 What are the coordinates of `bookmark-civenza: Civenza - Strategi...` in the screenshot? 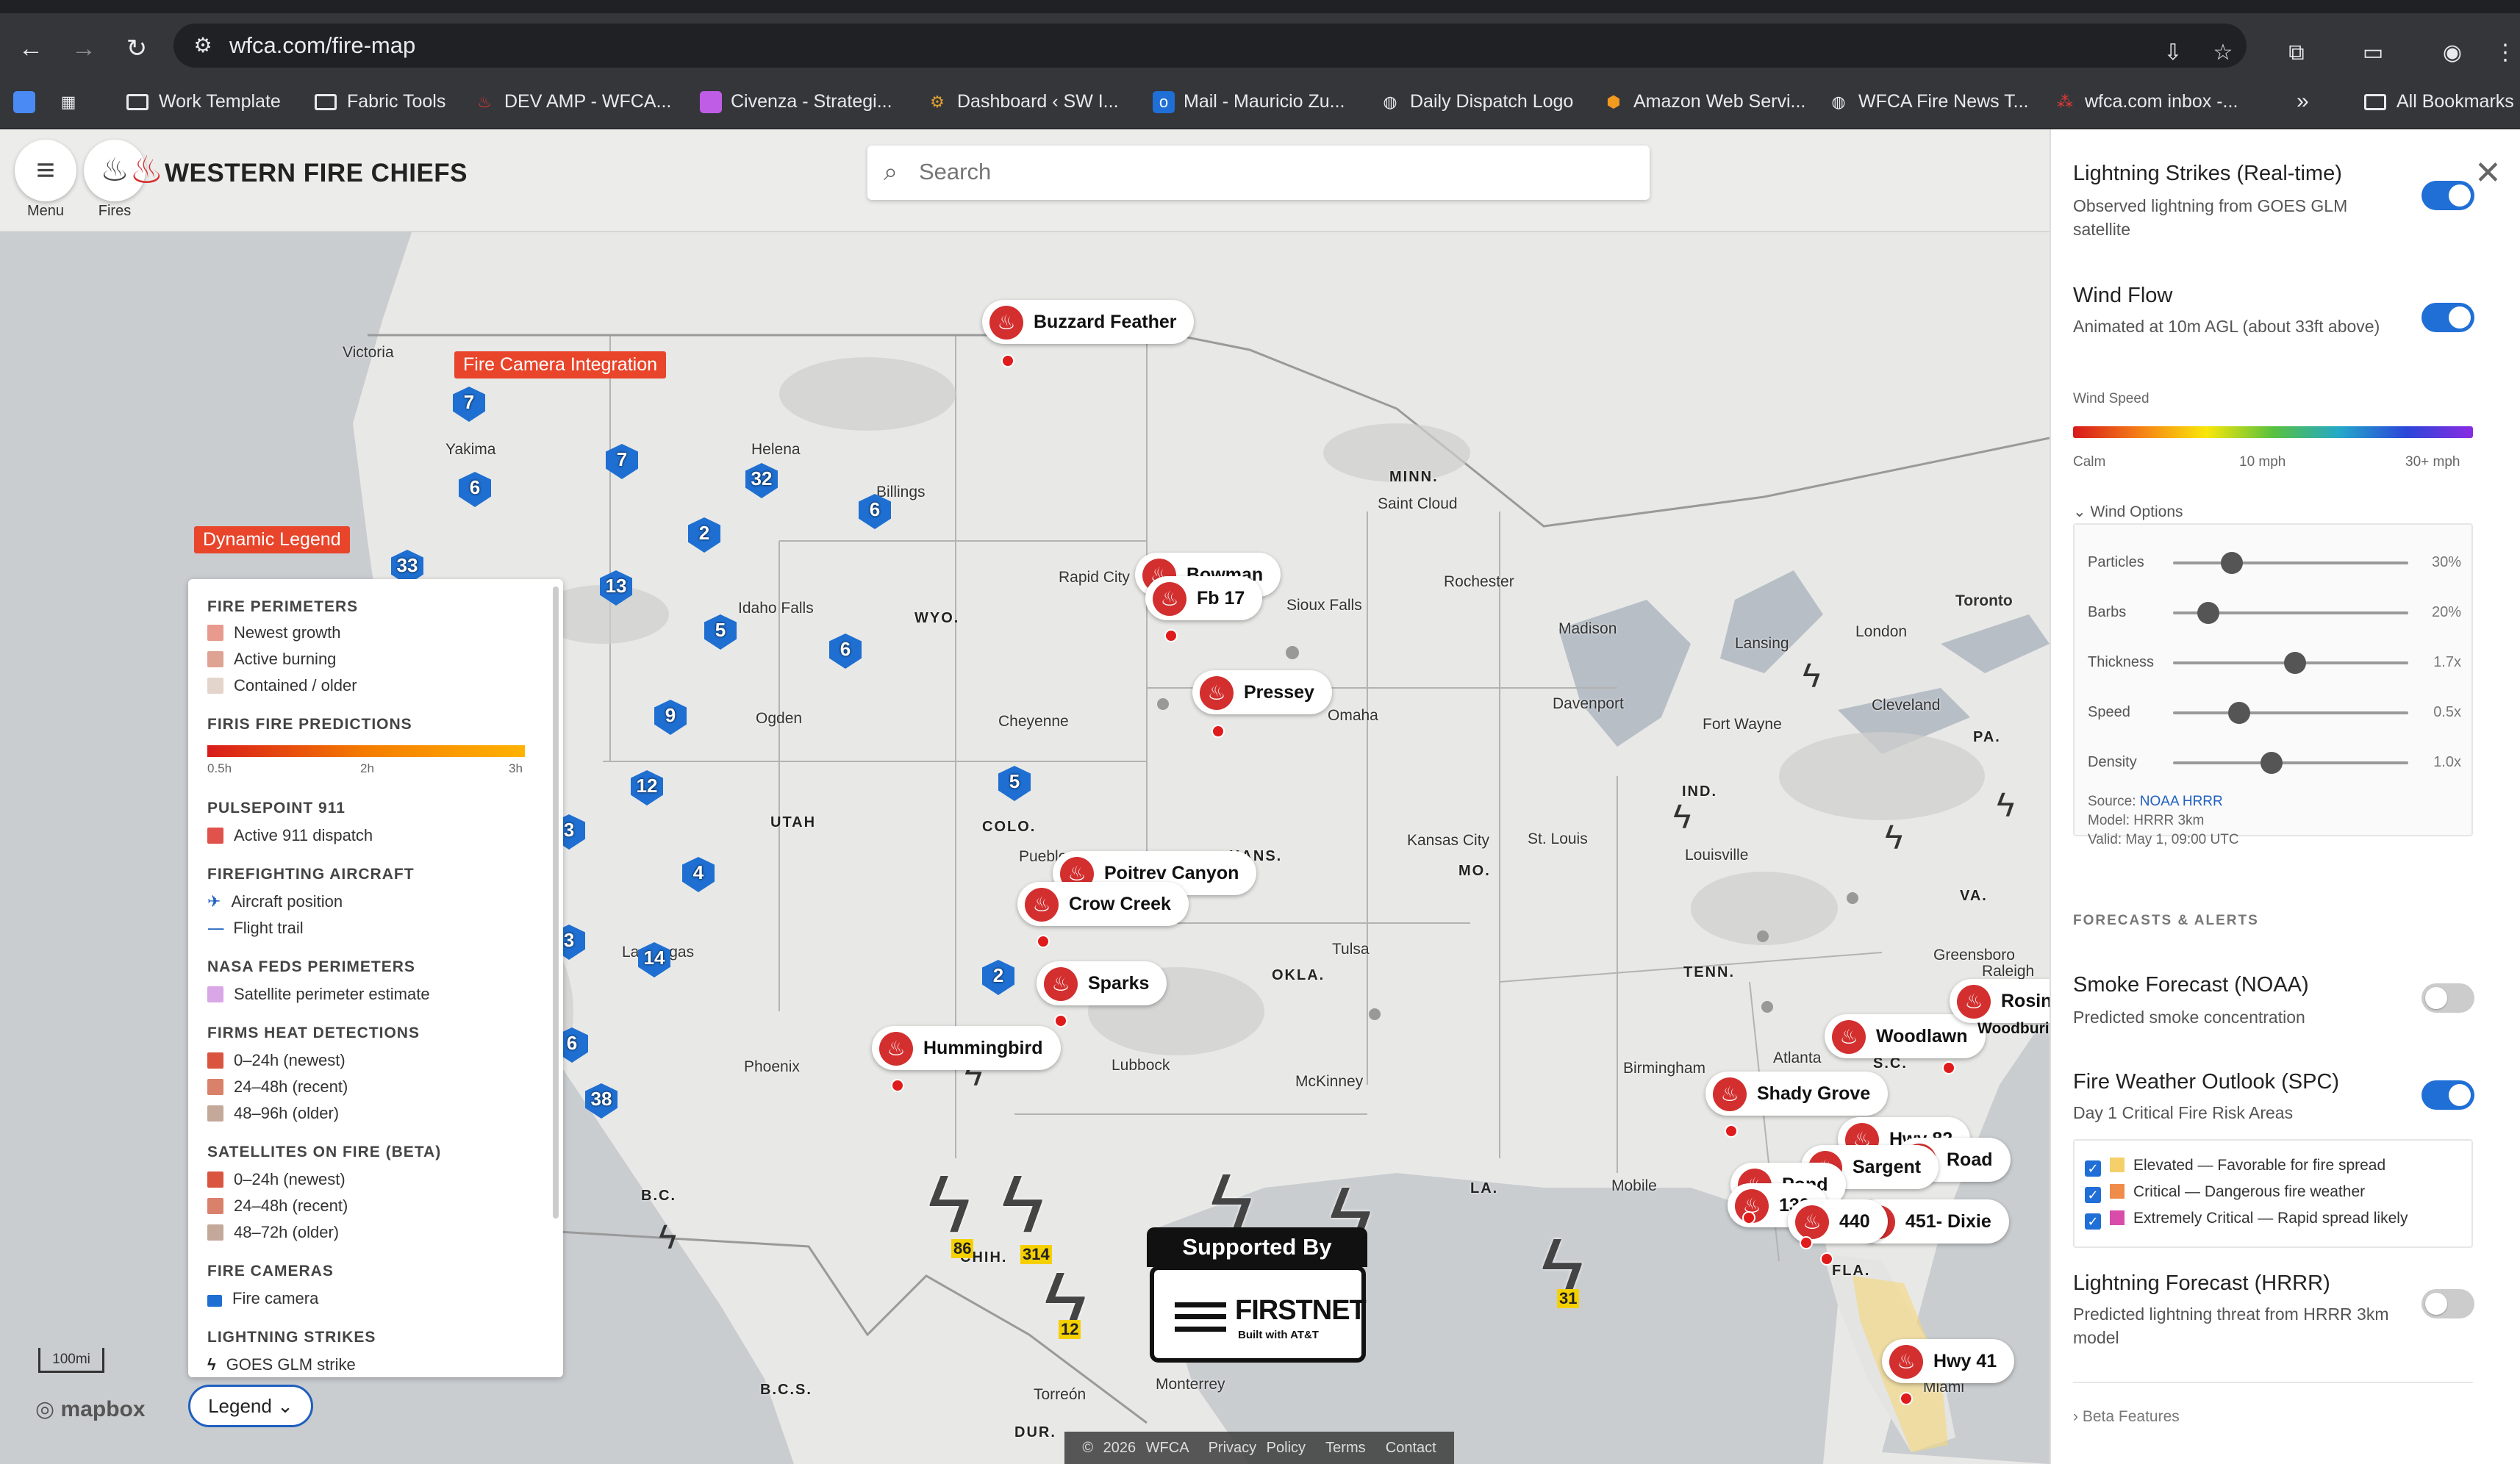 It's located at (796, 101).